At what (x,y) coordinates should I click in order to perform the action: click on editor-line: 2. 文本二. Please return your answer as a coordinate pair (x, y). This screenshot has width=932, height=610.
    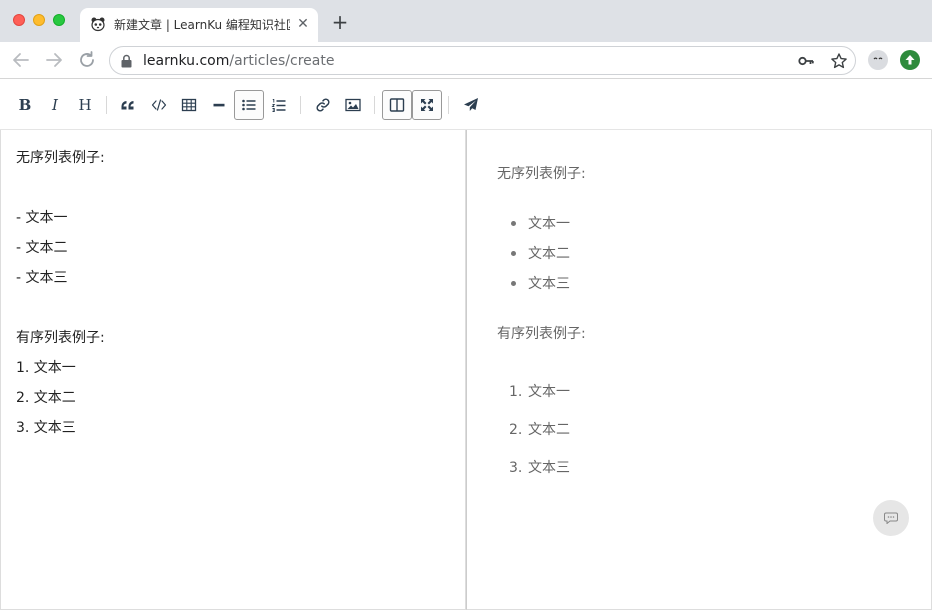
    Looking at the image, I should click on (46, 398).